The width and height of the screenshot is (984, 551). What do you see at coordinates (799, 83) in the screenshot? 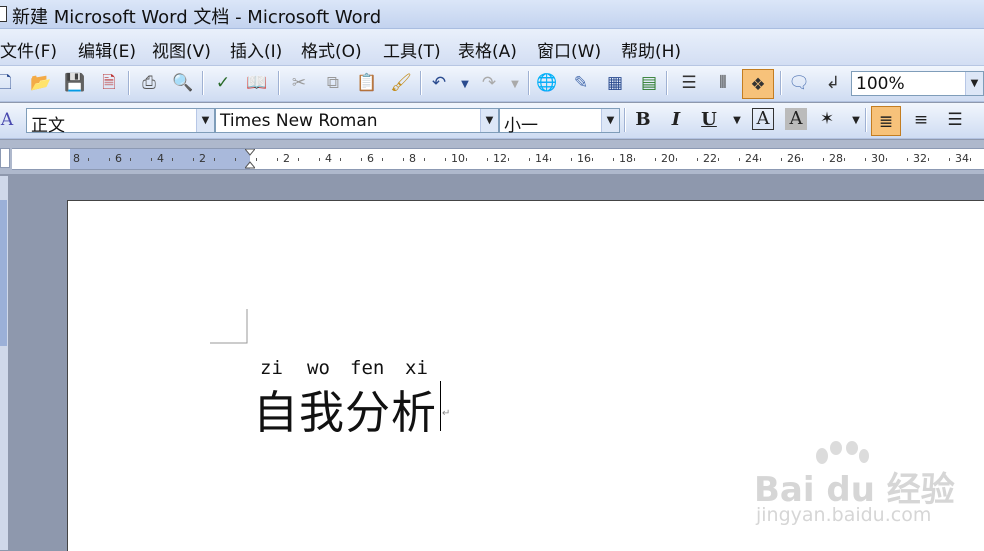
I see `read-mode-icon: 🗨` at bounding box center [799, 83].